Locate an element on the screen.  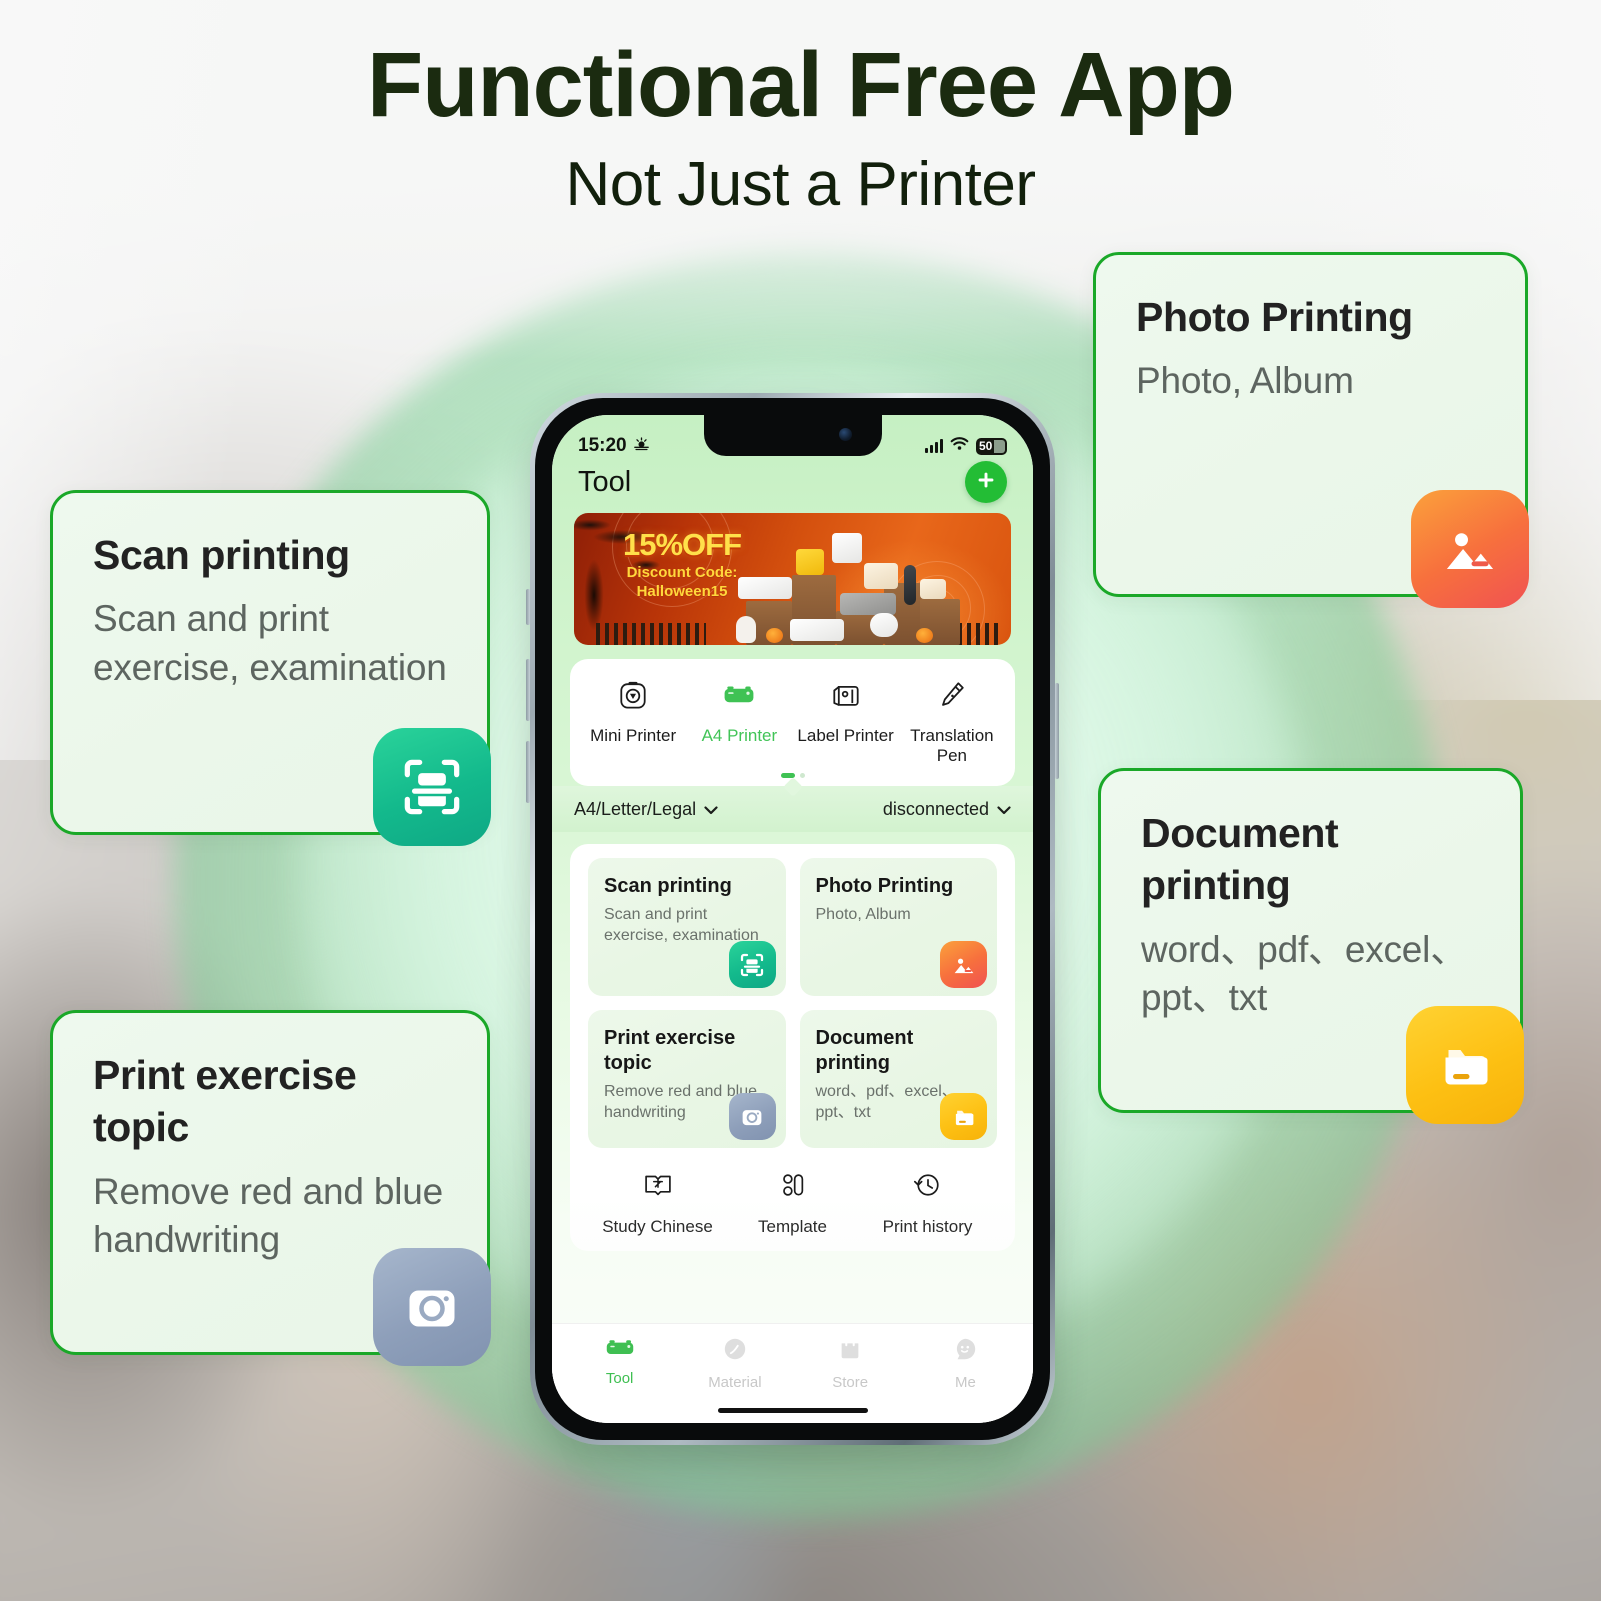
quick-action-label: Template is located at coordinates (792, 1227).